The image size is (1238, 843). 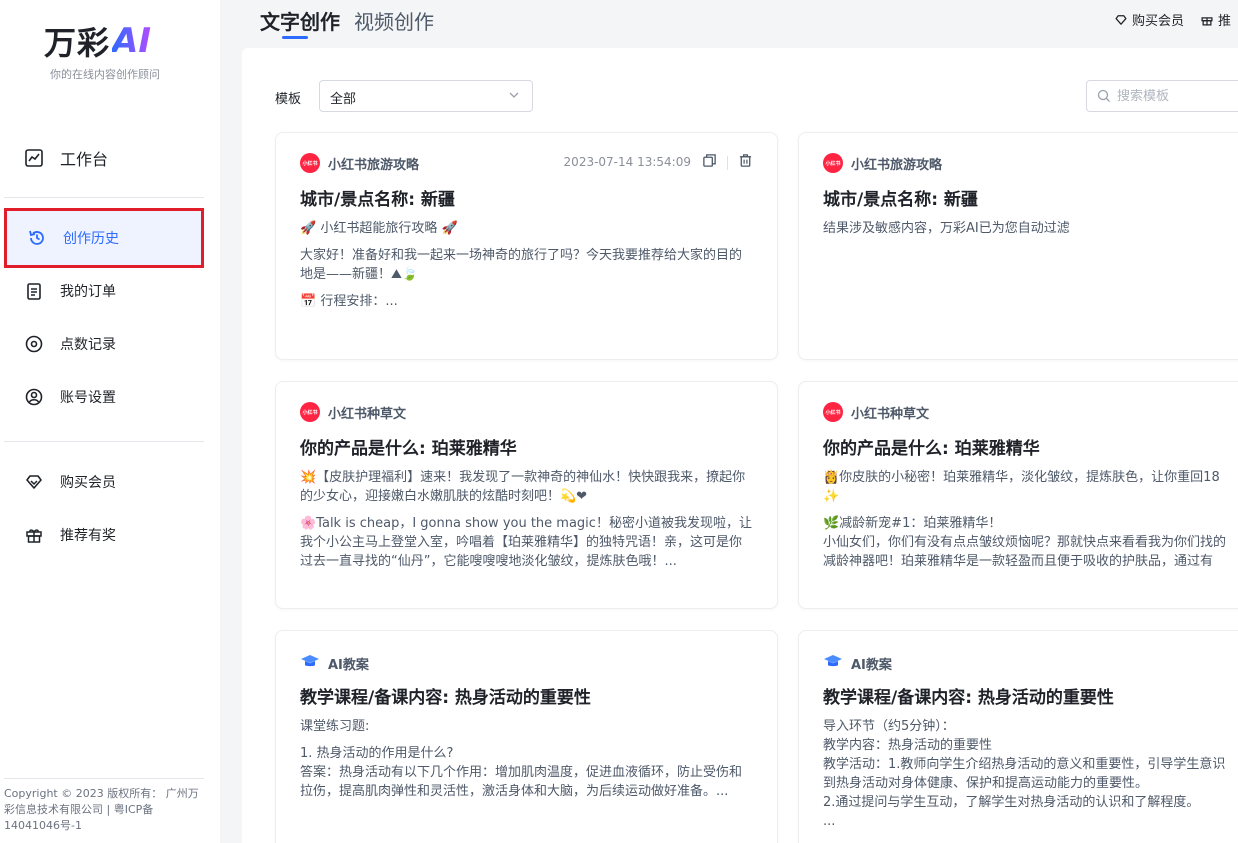 What do you see at coordinates (347, 22) in the screenshot?
I see `tab-bar: 文字创作 视频创作` at bounding box center [347, 22].